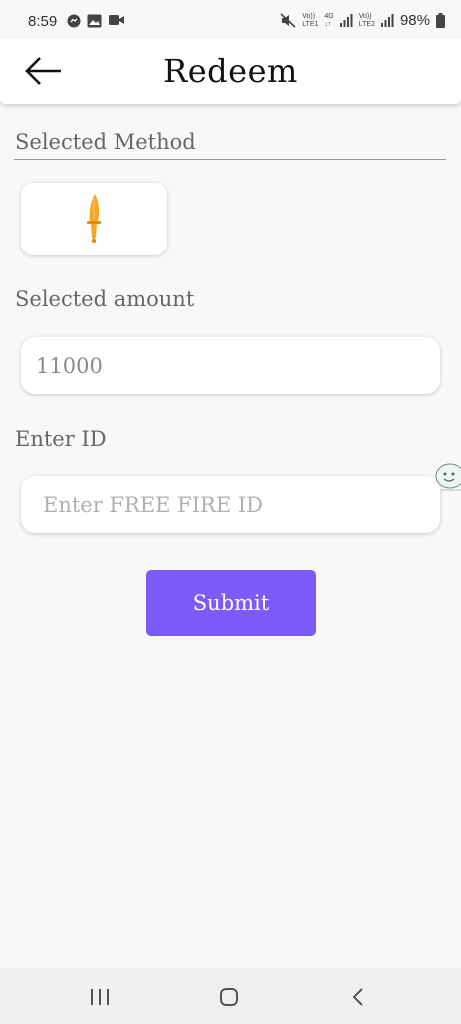 The width and height of the screenshot is (461, 1024). I want to click on messenger-icon, so click(74, 21).